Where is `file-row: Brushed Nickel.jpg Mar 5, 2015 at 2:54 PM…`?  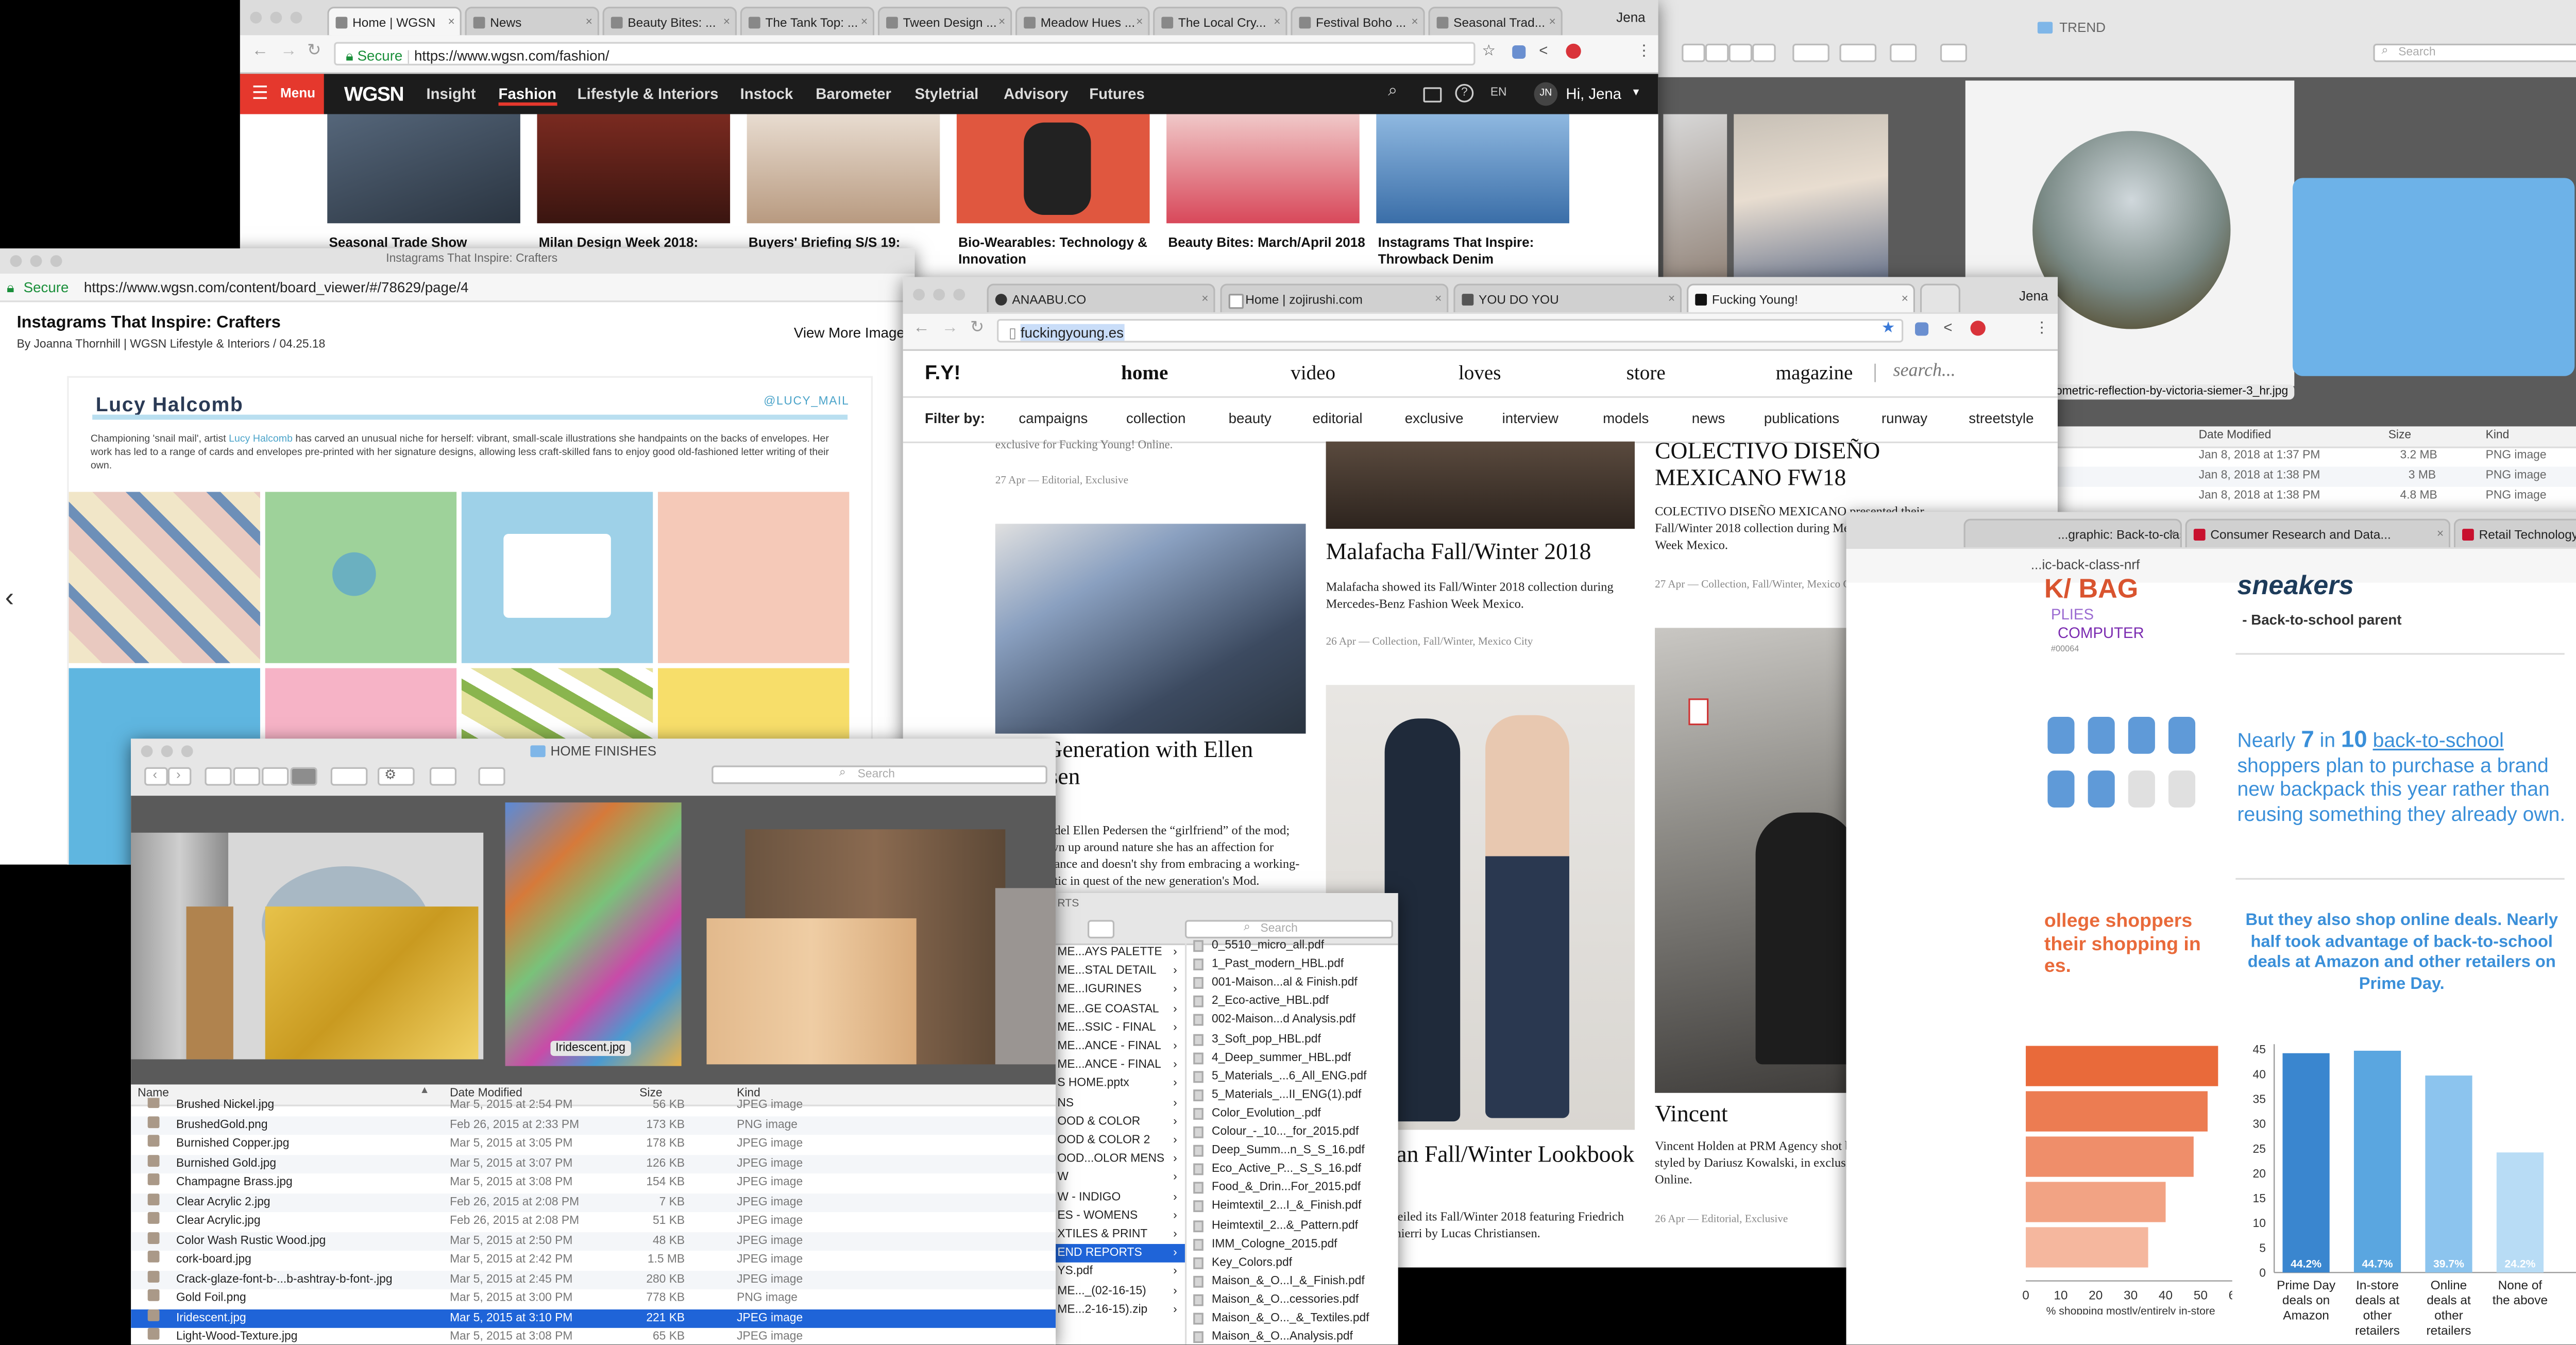
file-row: Brushed Nickel.jpg Mar 5, 2015 at 2:54 PM… is located at coordinates (593, 1107).